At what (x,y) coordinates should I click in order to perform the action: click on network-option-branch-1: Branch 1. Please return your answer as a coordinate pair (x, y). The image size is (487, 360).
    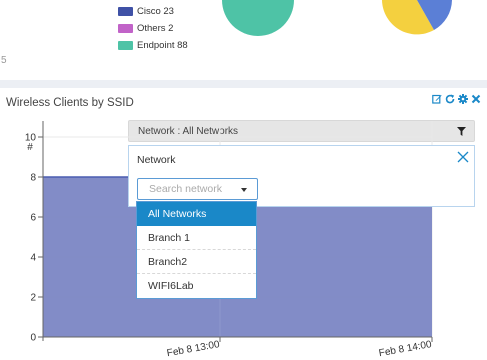
    Looking at the image, I should click on (196, 238).